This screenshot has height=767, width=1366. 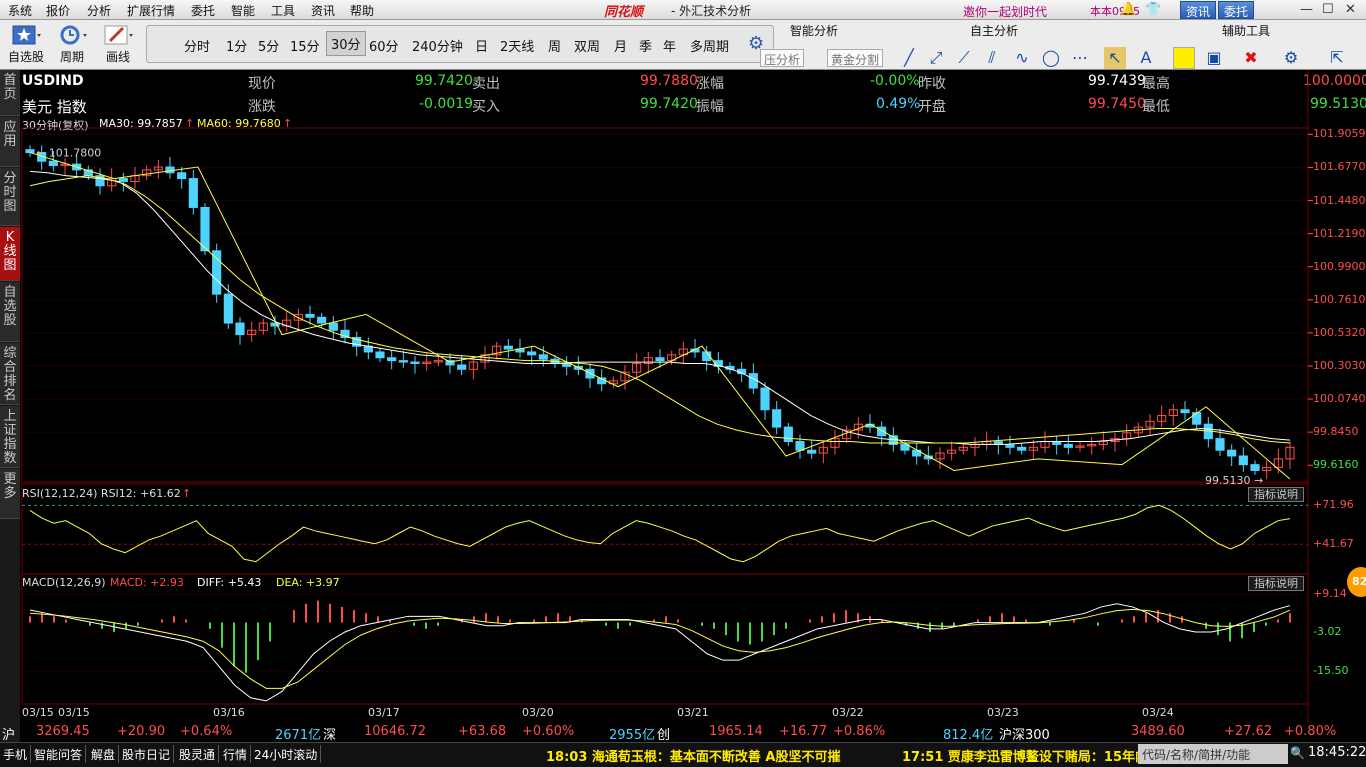 I want to click on diff-line, so click(x=660, y=652).